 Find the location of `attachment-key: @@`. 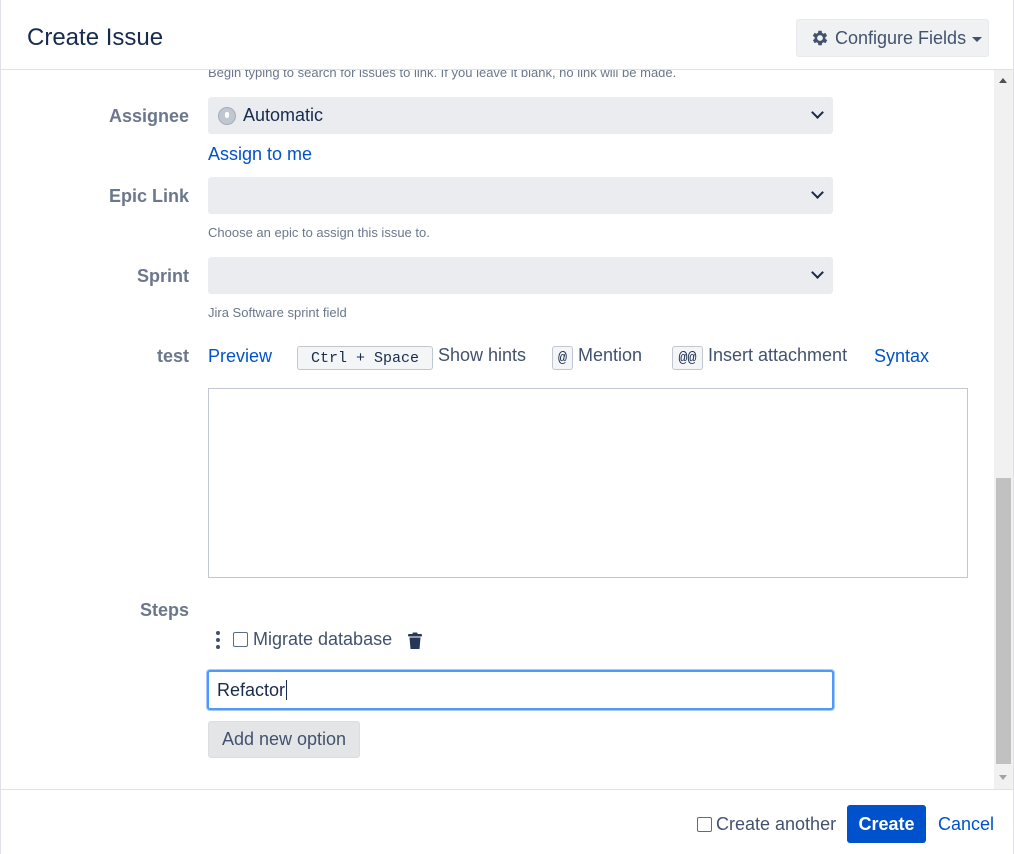

attachment-key: @@ is located at coordinates (687, 358).